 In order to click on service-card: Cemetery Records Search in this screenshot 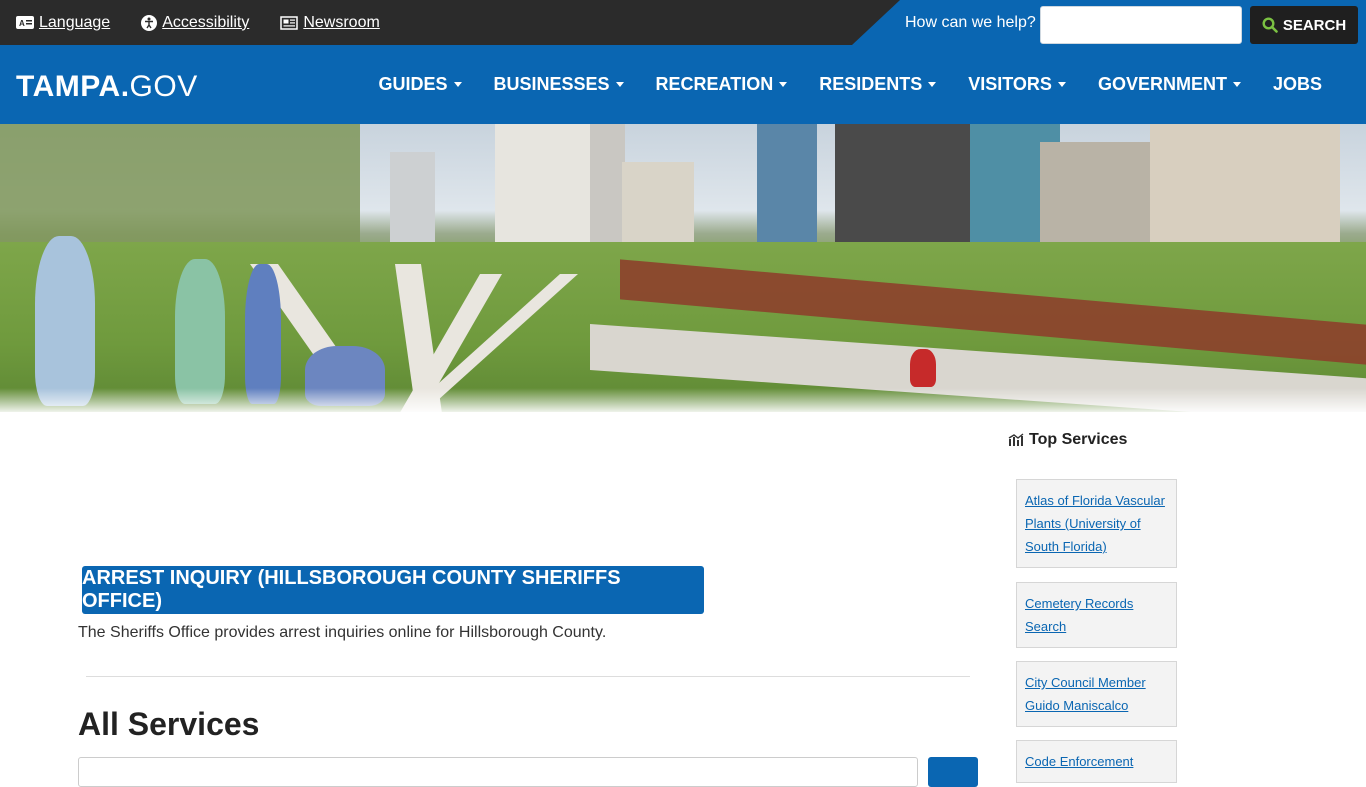, I will do `click(1096, 615)`.